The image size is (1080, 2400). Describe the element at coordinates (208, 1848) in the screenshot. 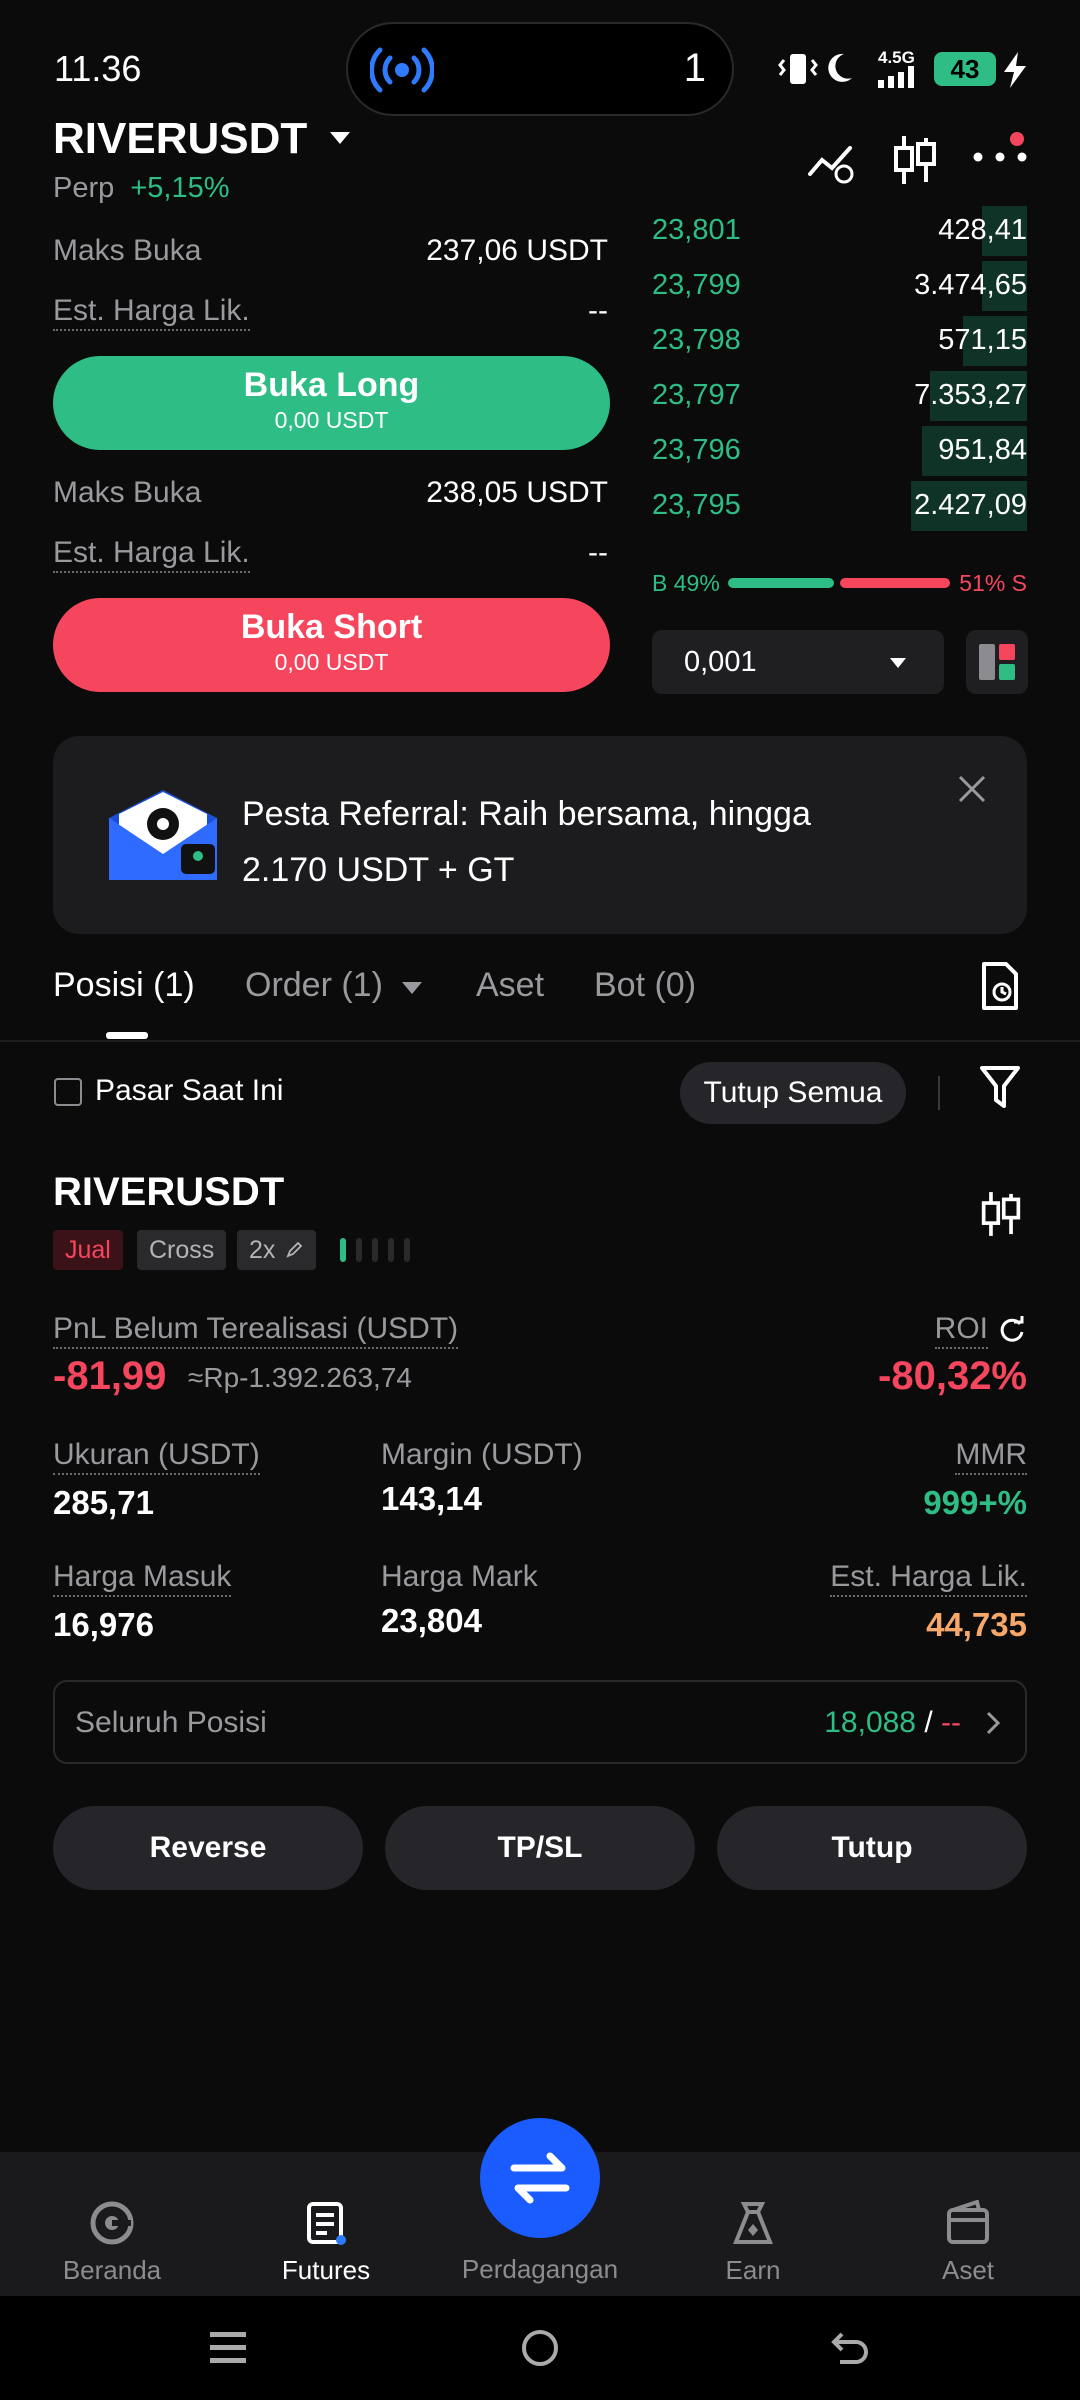

I see `reverse-button: Reverse` at that location.